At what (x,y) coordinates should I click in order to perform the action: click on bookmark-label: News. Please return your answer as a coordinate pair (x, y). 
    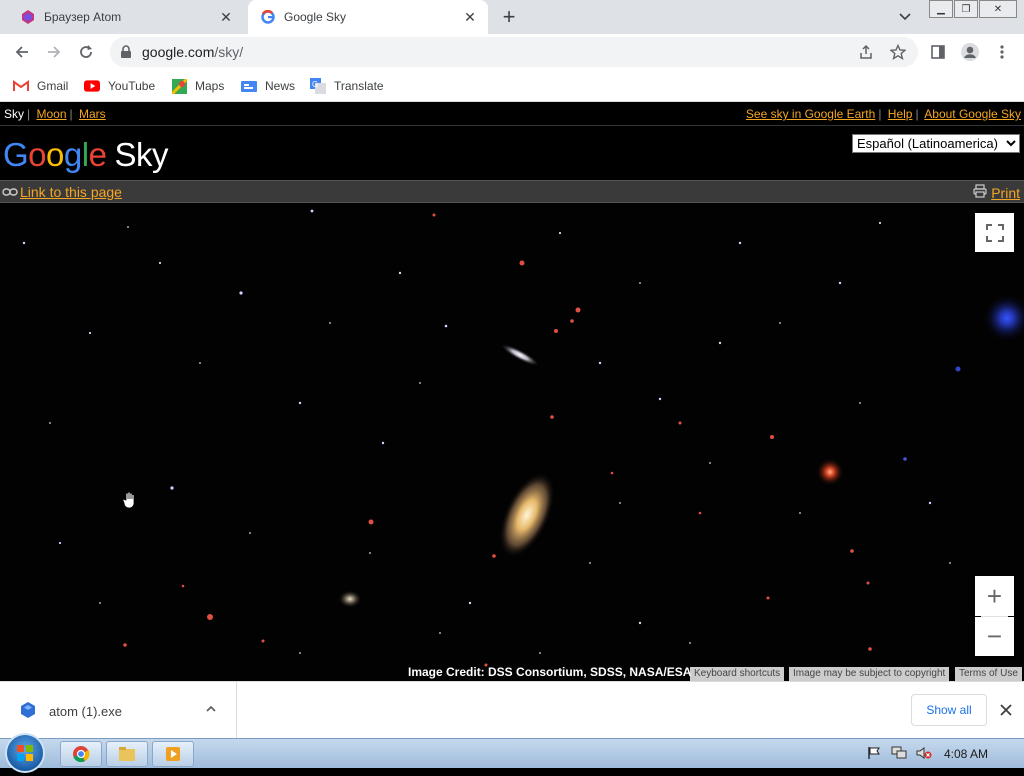
    Looking at the image, I should click on (280, 86).